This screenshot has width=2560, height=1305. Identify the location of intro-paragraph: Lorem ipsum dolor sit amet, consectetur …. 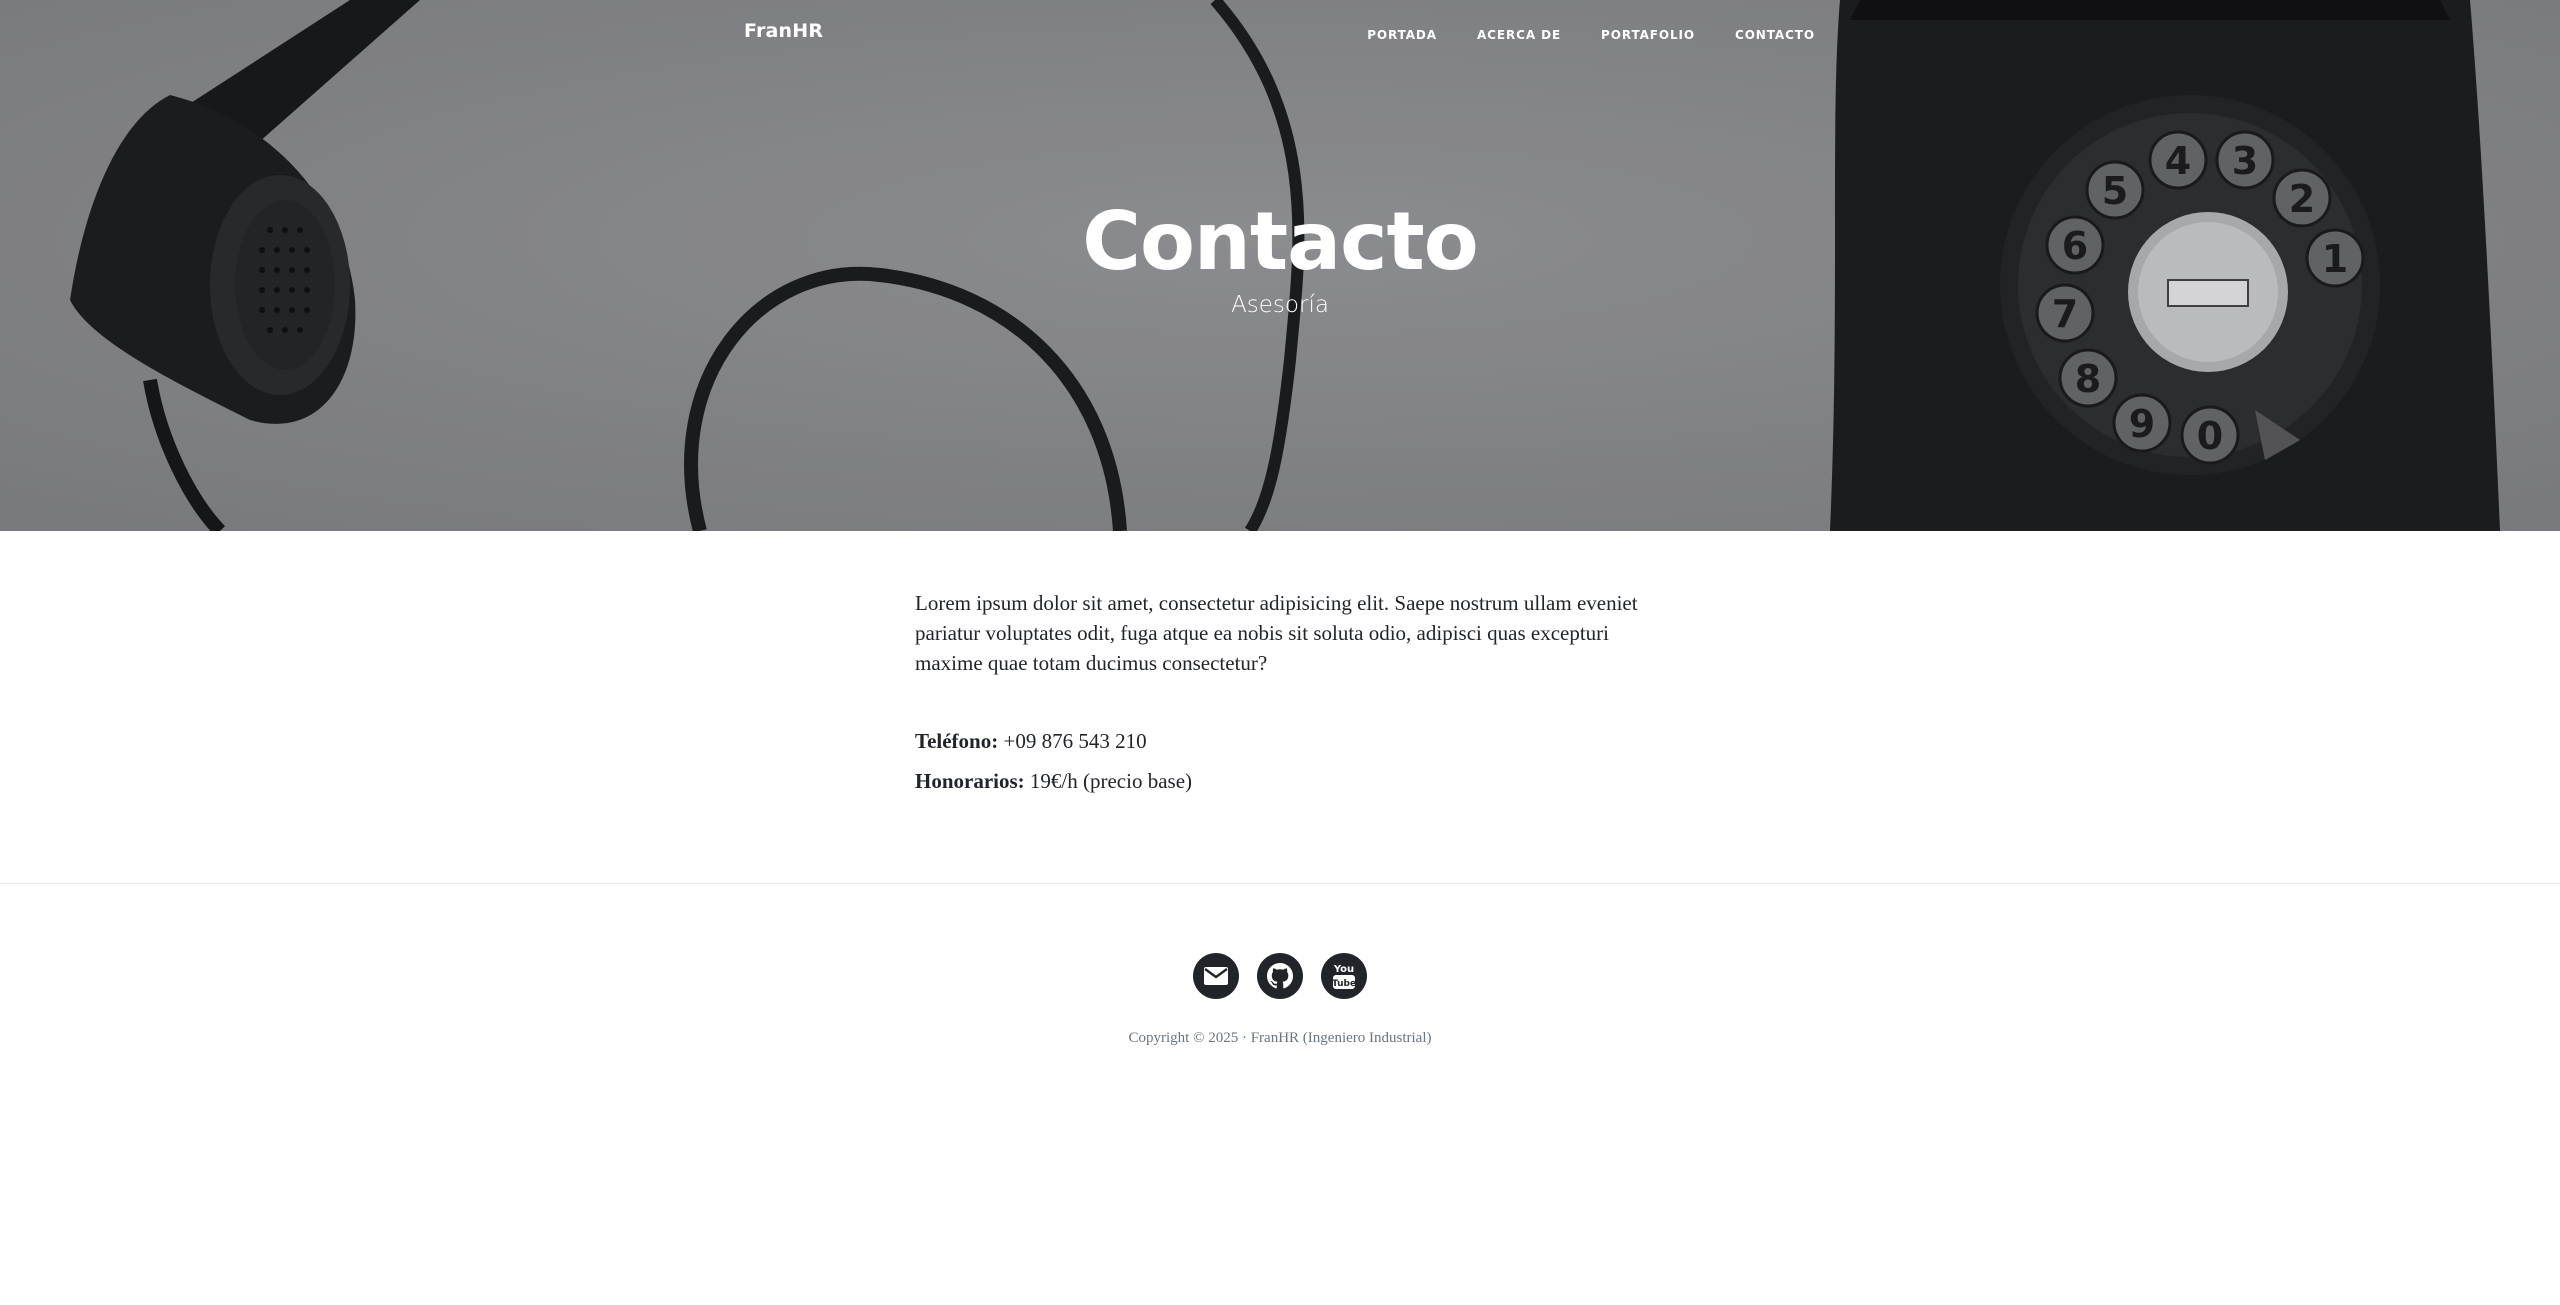
(1276, 633).